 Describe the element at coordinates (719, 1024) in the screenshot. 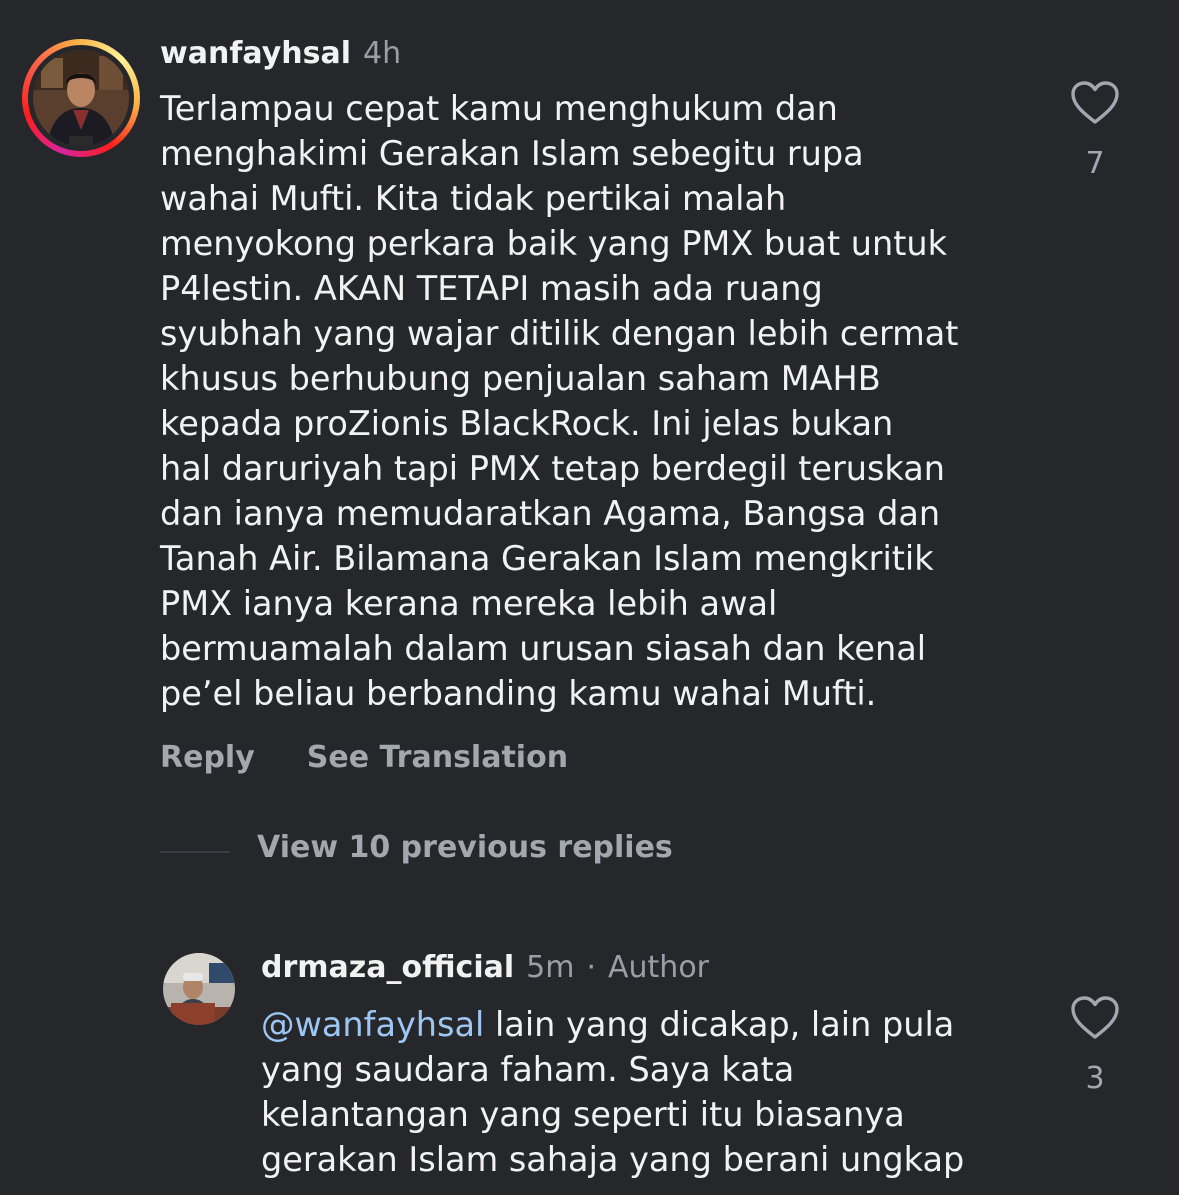

I see `reply-line-text: lain yang dicakap, lain pula` at that location.